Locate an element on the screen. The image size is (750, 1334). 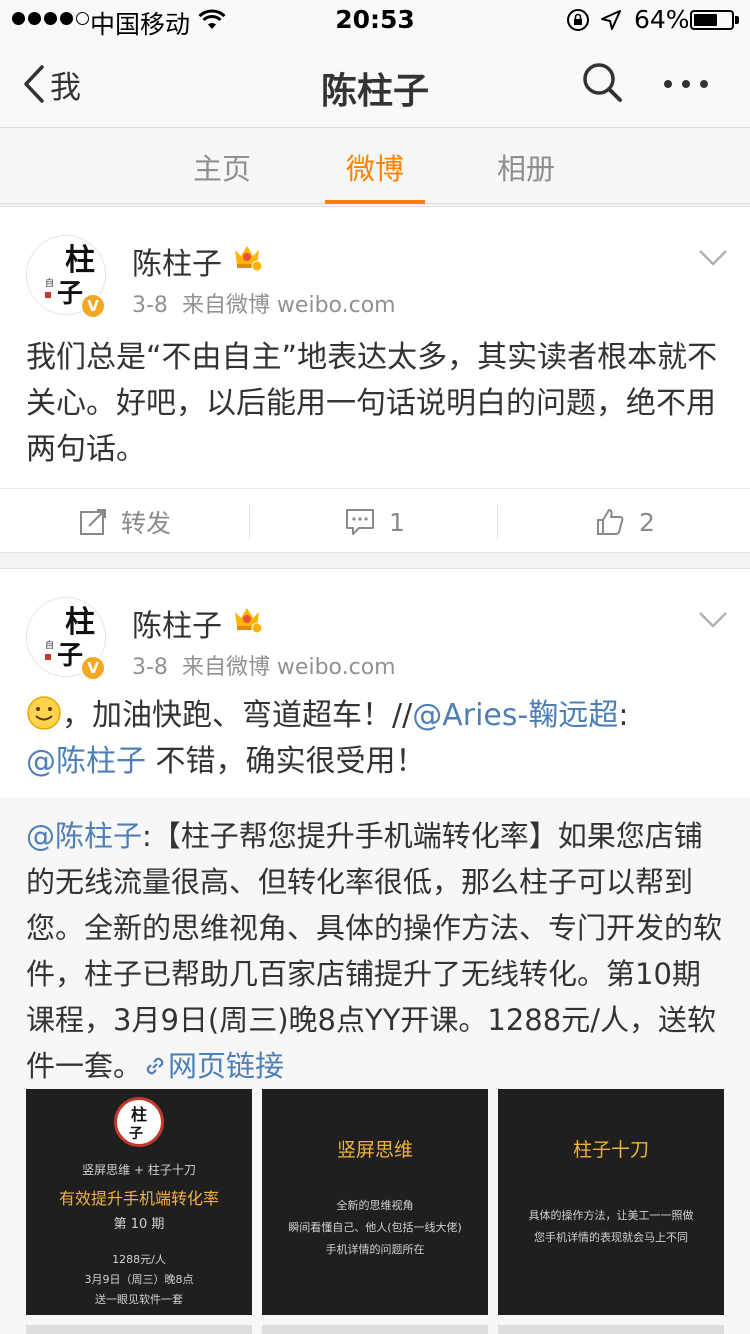
thumbs-up-icon is located at coordinates (610, 522).